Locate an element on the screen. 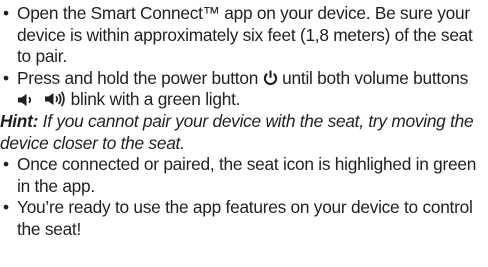  volume-up-icon is located at coordinates (55, 99).